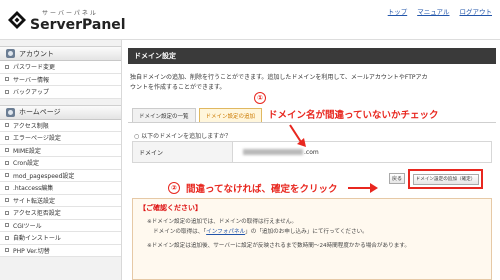 The width and height of the screenshot is (500, 280). What do you see at coordinates (250, 20) in the screenshot?
I see `header: サーバーパネル ServerPanel トップ マニュアル ログアウト` at bounding box center [250, 20].